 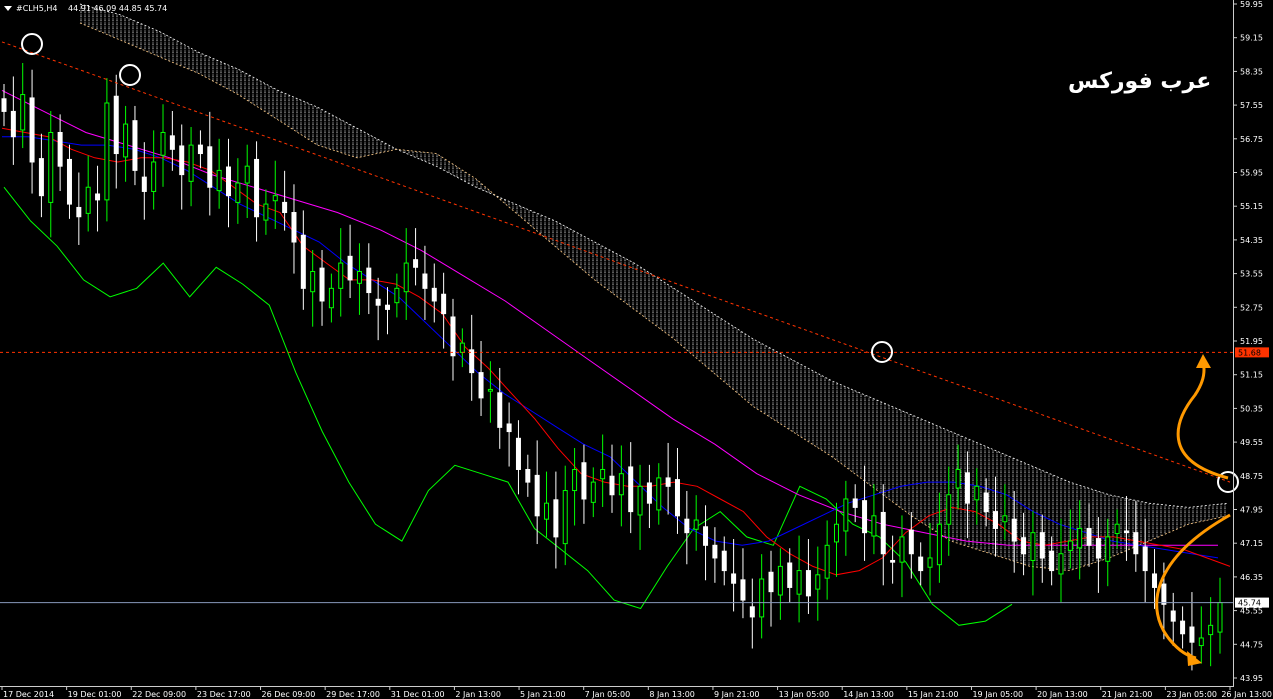 What do you see at coordinates (289, 694) in the screenshot?
I see `time-tick-label: 26 Dec 09:00` at bounding box center [289, 694].